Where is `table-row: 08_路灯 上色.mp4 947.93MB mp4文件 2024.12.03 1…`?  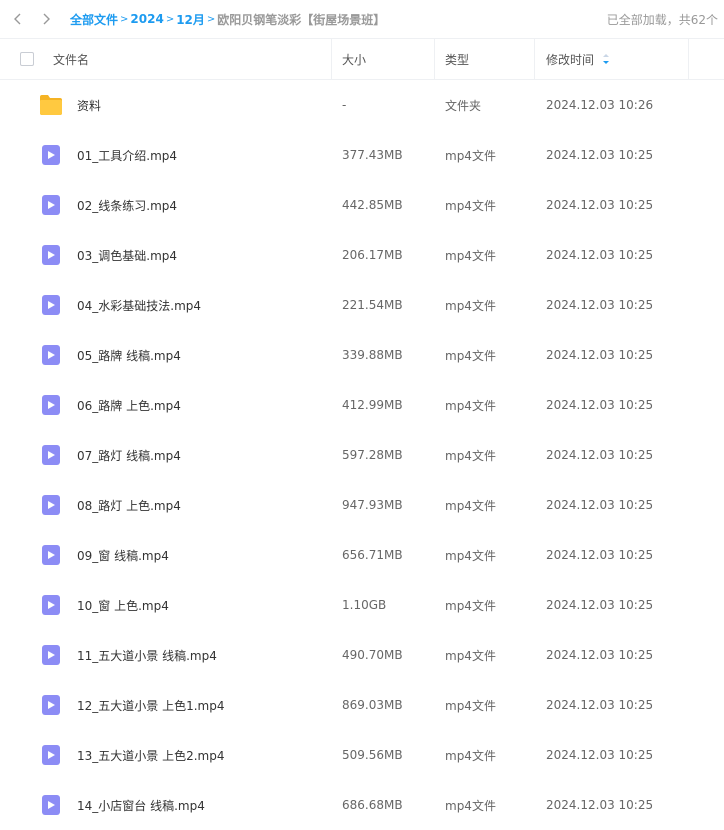 table-row: 08_路灯 上色.mp4 947.93MB mp4文件 2024.12.03 1… is located at coordinates (362, 505).